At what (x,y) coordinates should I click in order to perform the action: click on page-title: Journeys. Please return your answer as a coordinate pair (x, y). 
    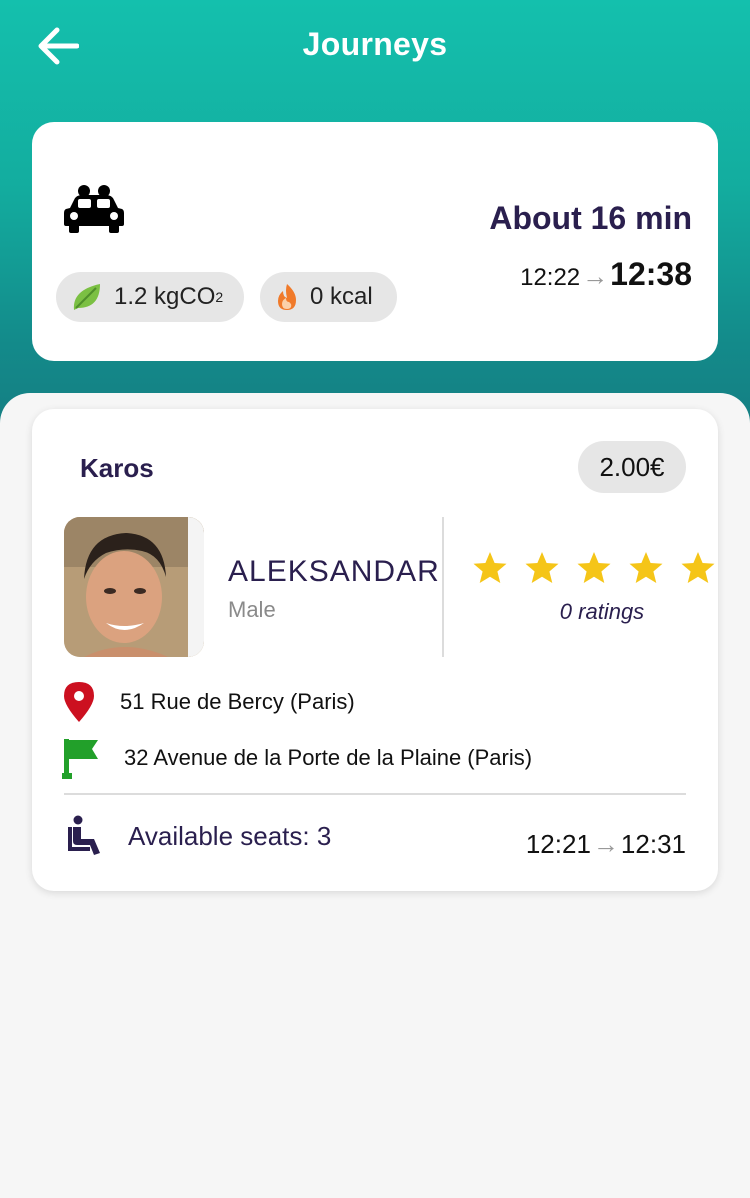
    Looking at the image, I should click on (375, 44).